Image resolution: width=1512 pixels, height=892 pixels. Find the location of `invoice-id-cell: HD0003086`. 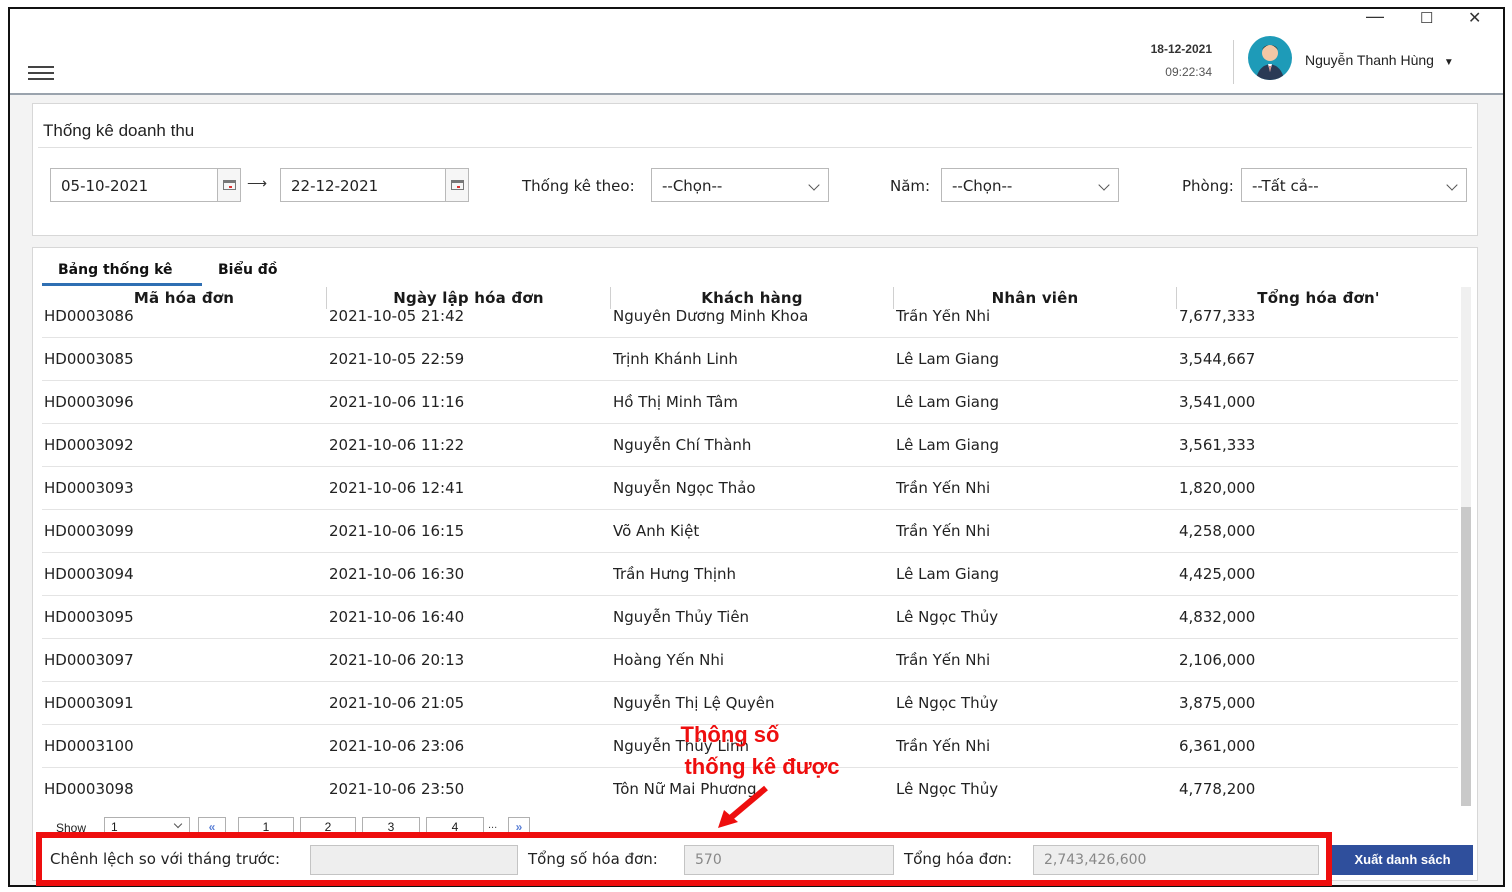

invoice-id-cell: HD0003086 is located at coordinates (89, 317).